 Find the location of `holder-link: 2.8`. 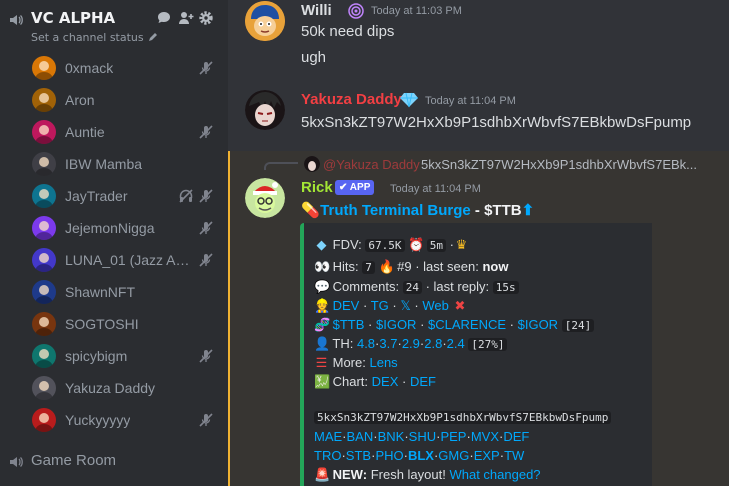

holder-link: 2.8 is located at coordinates (433, 343).